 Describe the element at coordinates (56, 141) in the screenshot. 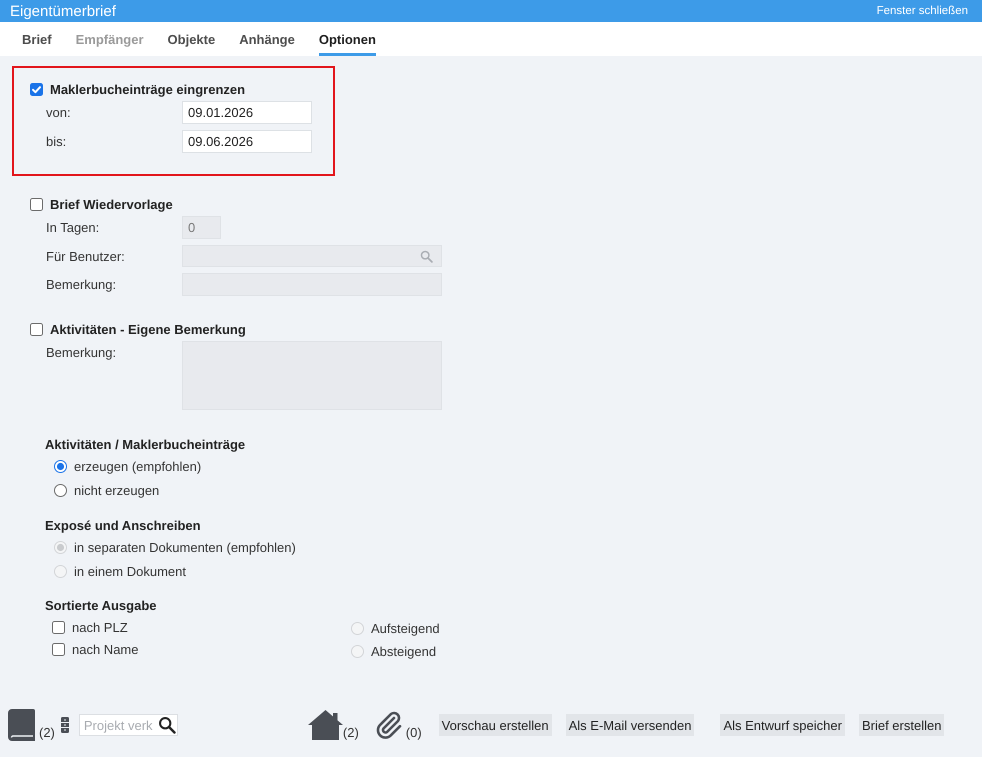

I see `field-label: bis:` at that location.